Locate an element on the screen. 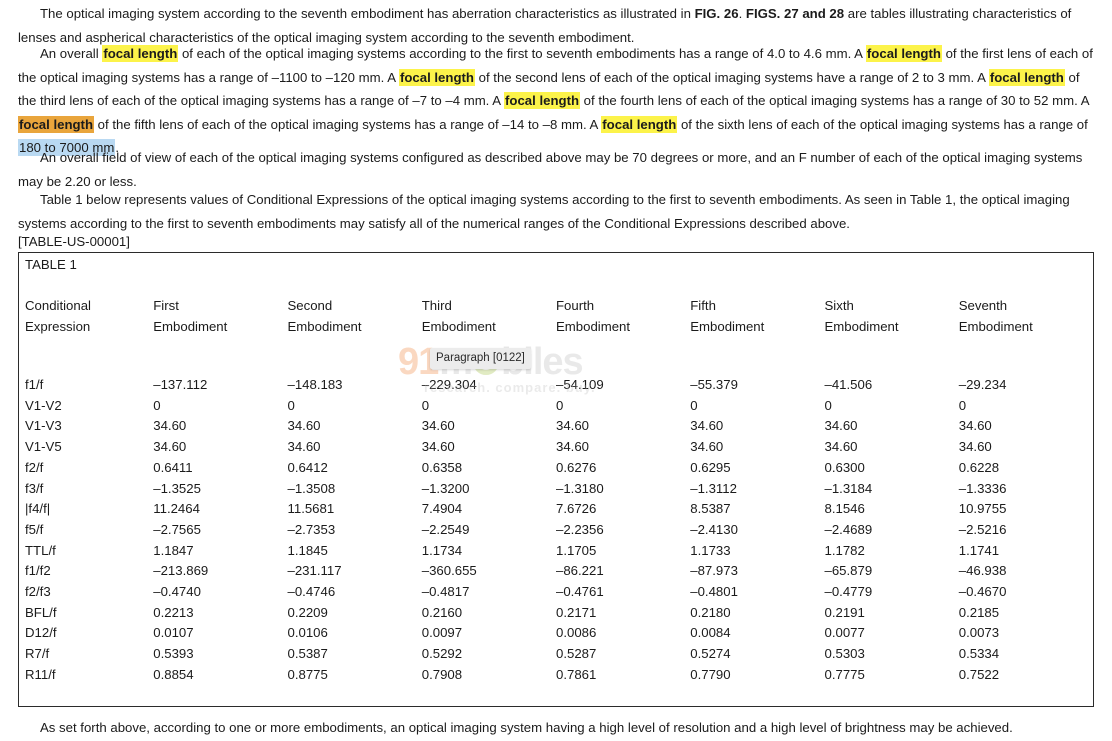 The height and width of the screenshot is (741, 1112). p1-fig-26-reference: FIG. 26 is located at coordinates (716, 13).